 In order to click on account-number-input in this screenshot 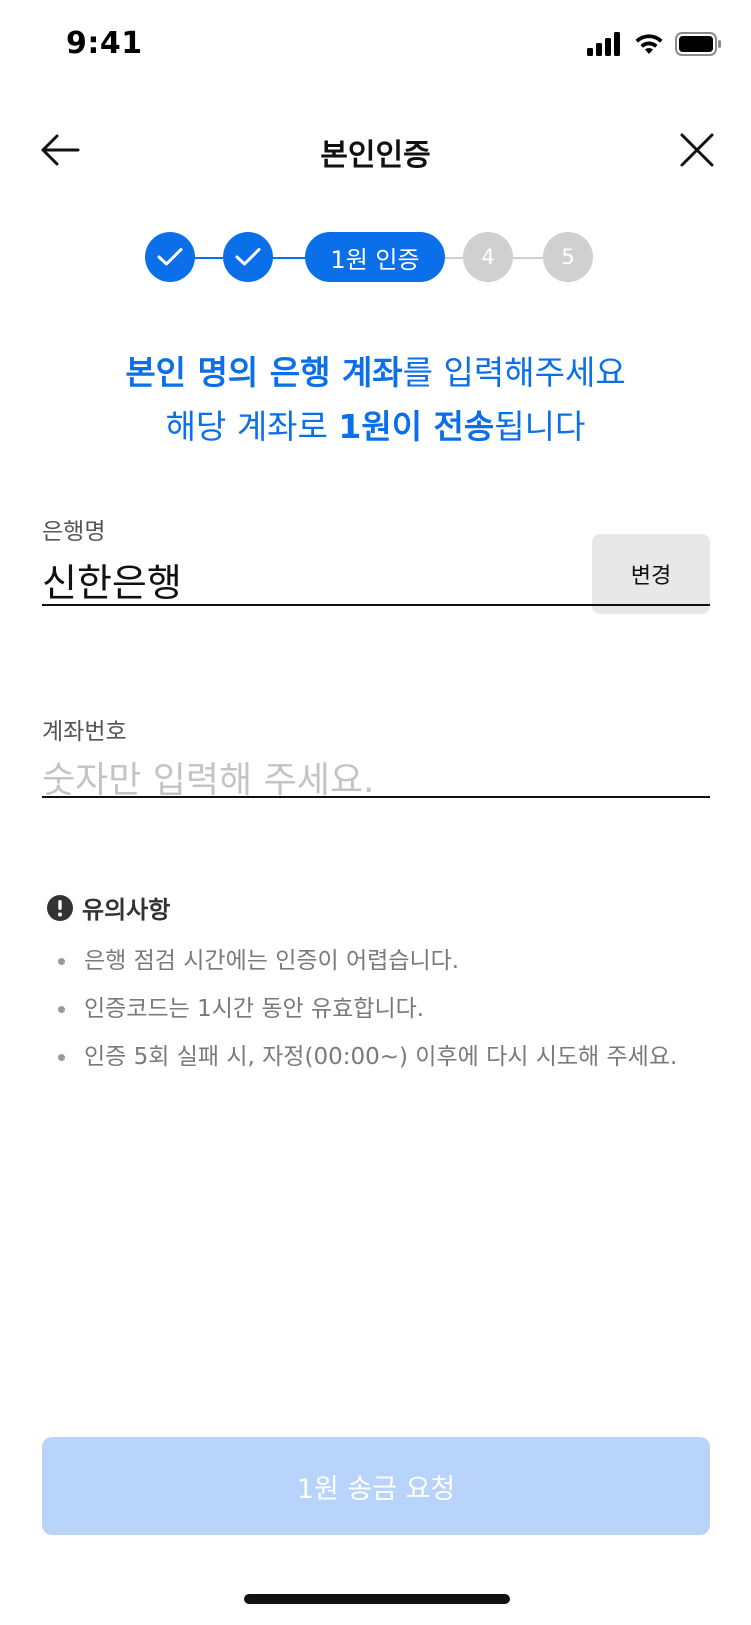, I will do `click(376, 780)`.